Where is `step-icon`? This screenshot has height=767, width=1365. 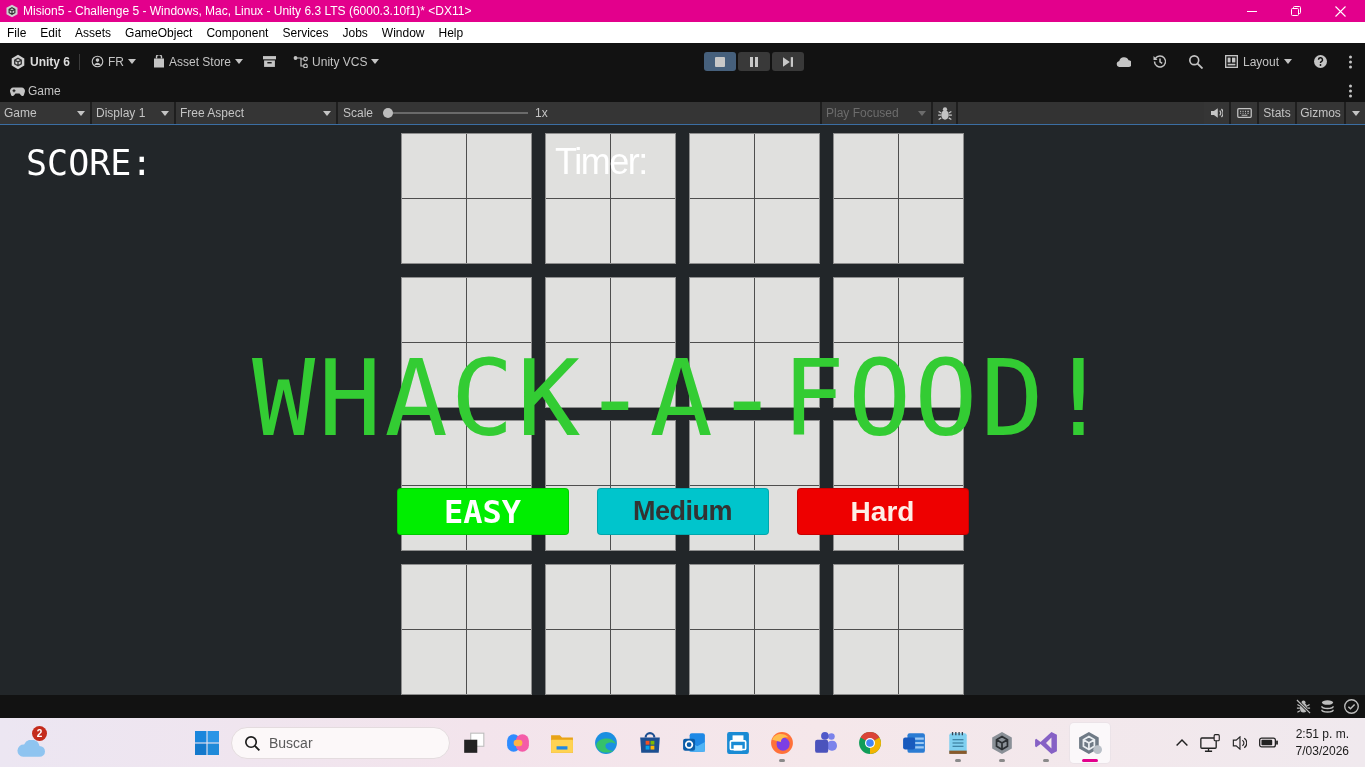 step-icon is located at coordinates (788, 61).